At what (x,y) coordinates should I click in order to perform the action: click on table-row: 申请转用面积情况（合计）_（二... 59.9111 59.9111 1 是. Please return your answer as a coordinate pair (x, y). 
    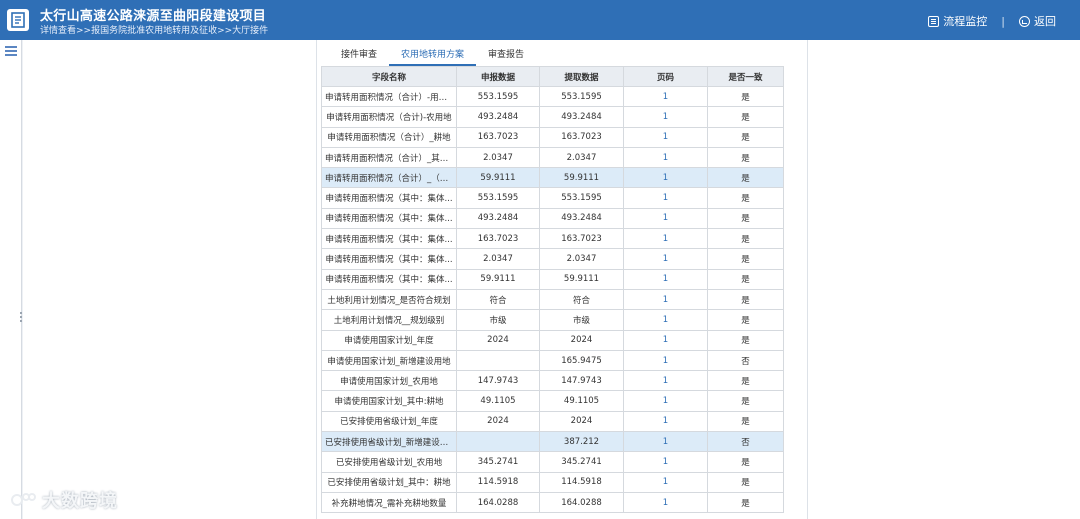
    Looking at the image, I should click on (552, 178).